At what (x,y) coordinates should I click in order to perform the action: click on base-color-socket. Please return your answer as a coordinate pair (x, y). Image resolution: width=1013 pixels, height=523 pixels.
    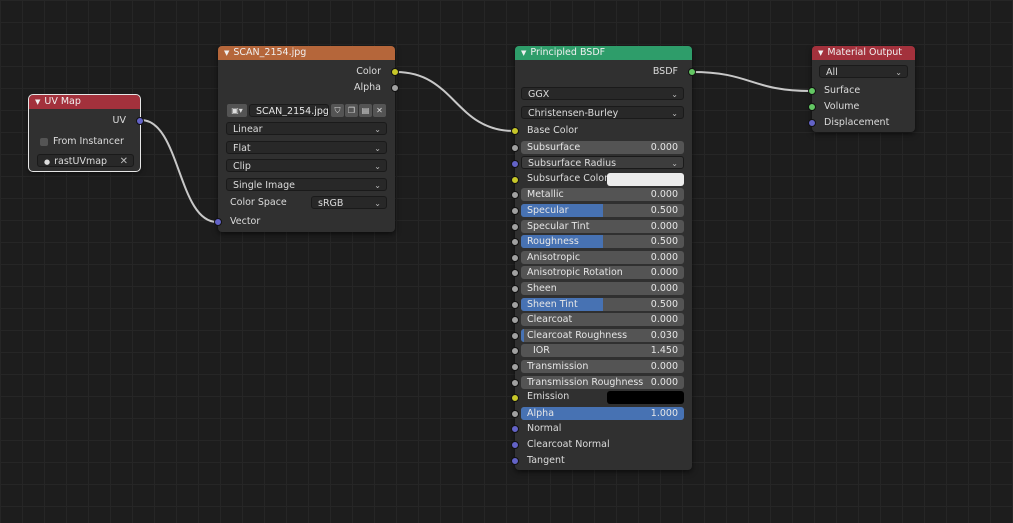
    Looking at the image, I should click on (515, 131).